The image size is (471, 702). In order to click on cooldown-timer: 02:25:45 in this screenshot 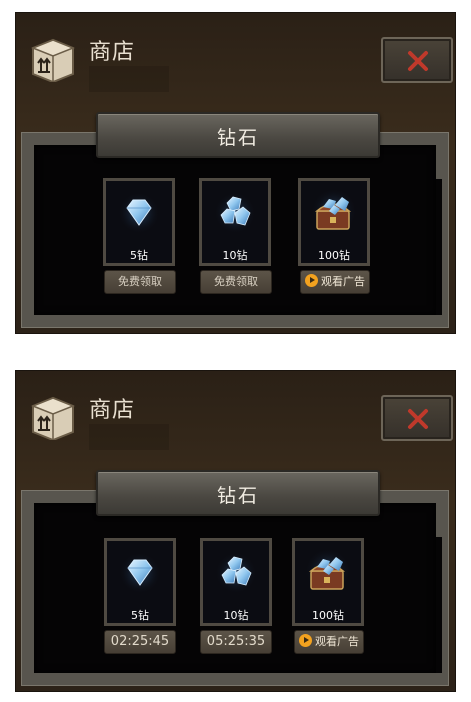, I will do `click(140, 642)`.